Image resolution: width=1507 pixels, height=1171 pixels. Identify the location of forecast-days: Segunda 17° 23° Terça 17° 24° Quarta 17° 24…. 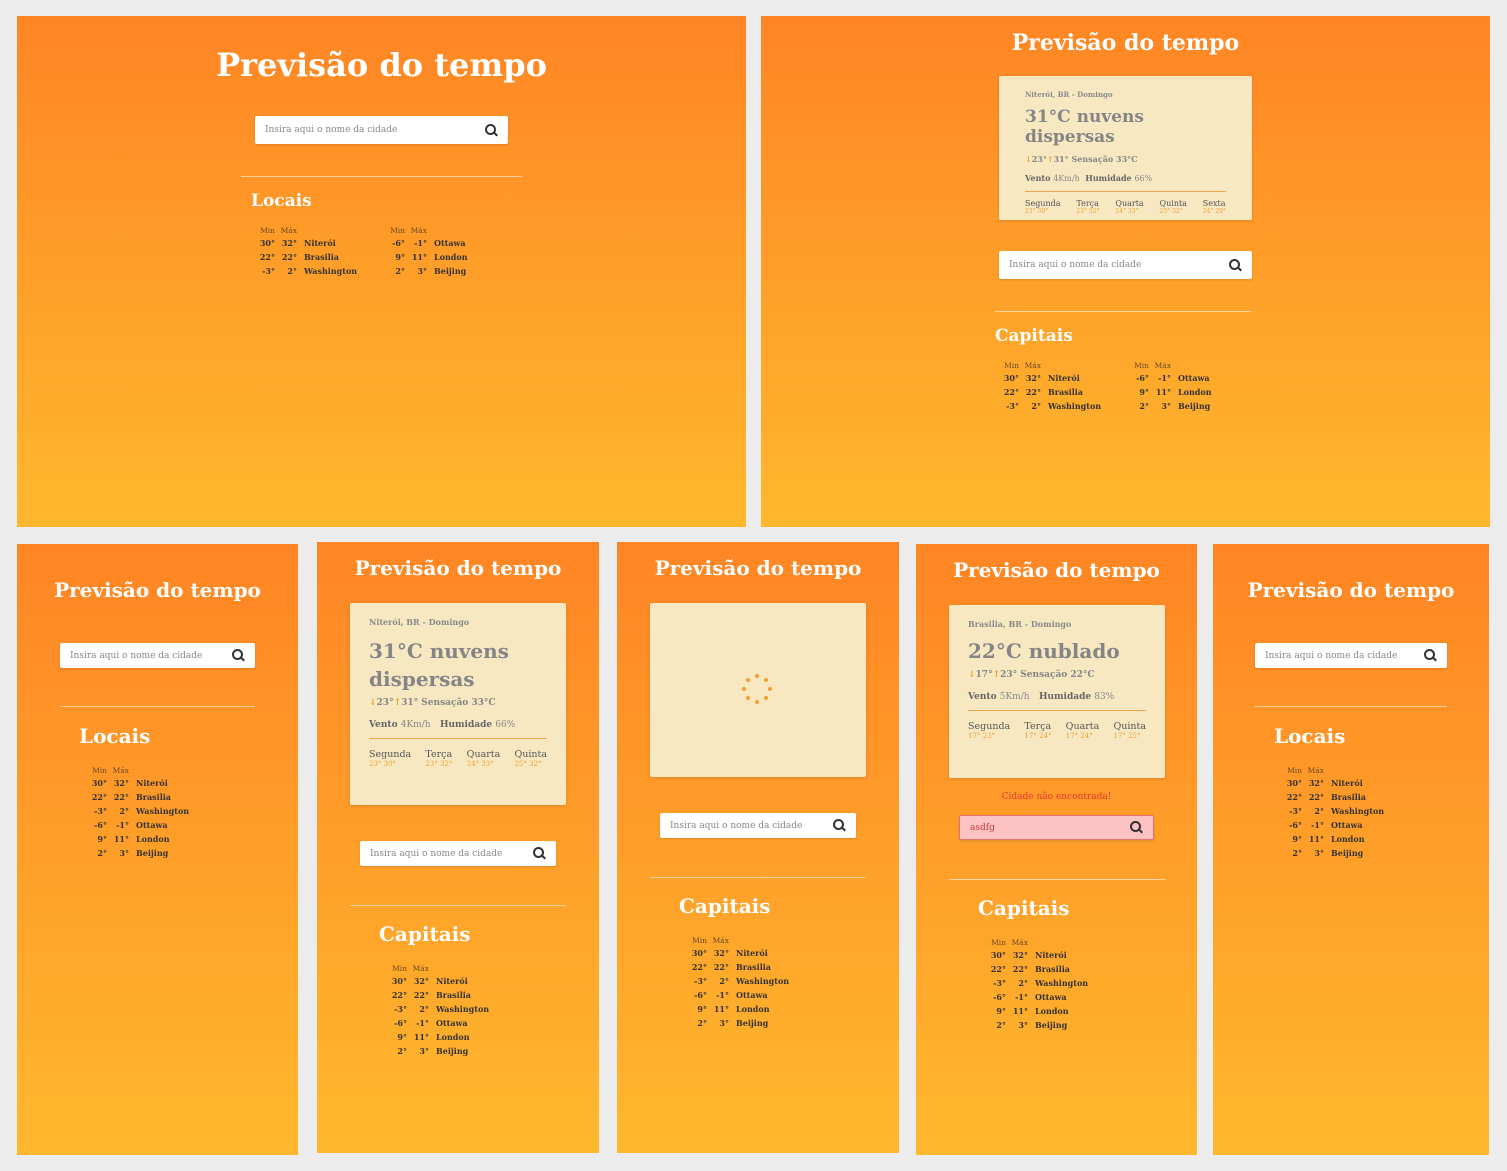
(1057, 730).